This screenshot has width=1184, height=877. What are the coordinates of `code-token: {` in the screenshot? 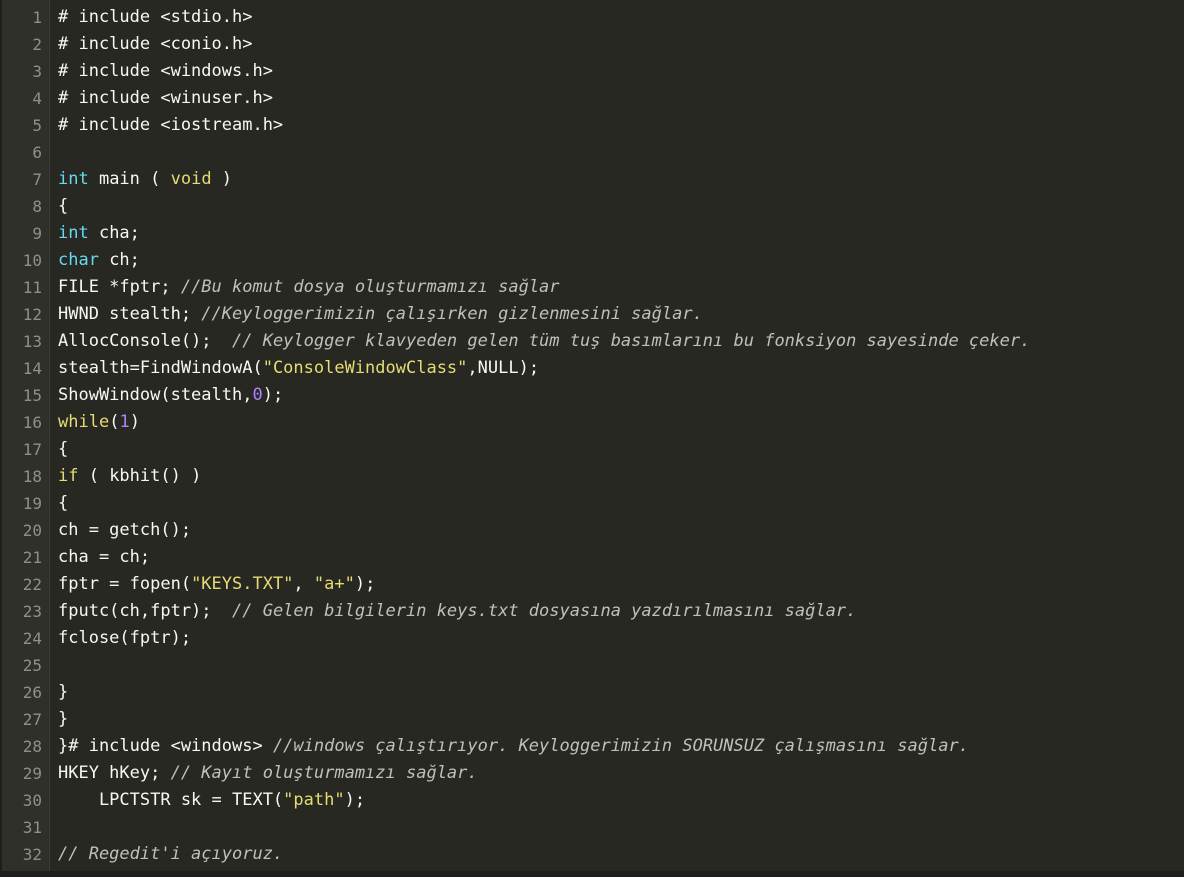 It's located at (63, 206).